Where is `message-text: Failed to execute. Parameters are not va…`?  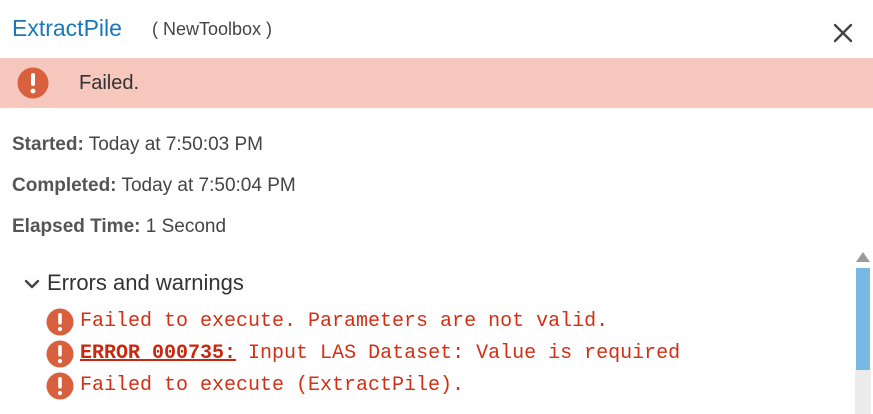
message-text: Failed to execute. Parameters are not va… is located at coordinates (344, 321).